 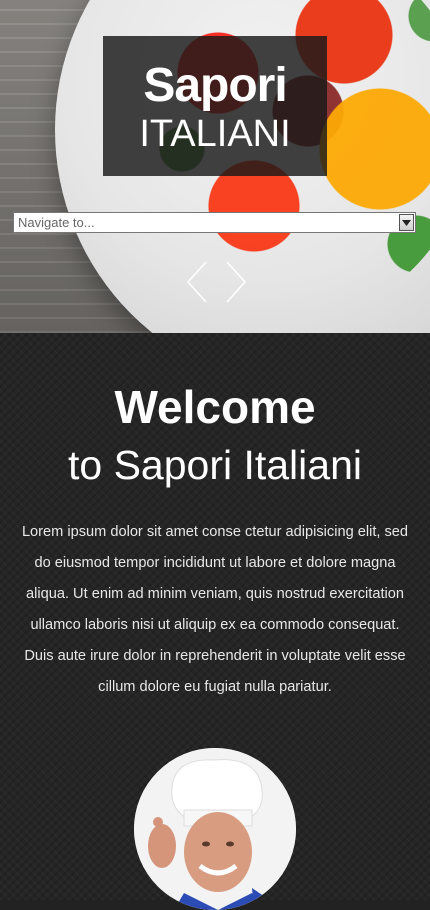 I want to click on dropdown-arrow-icon, so click(x=406, y=222).